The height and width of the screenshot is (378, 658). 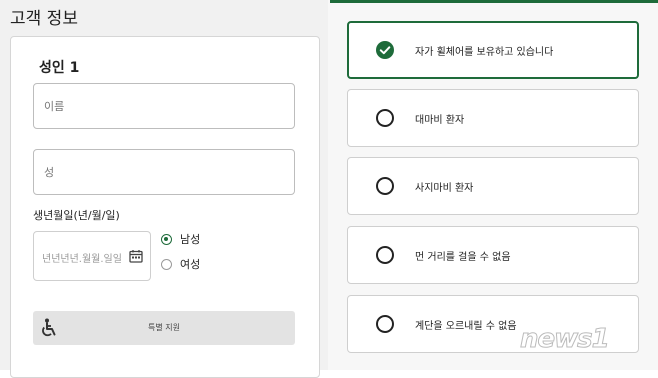 I want to click on first-name-field, so click(x=164, y=106).